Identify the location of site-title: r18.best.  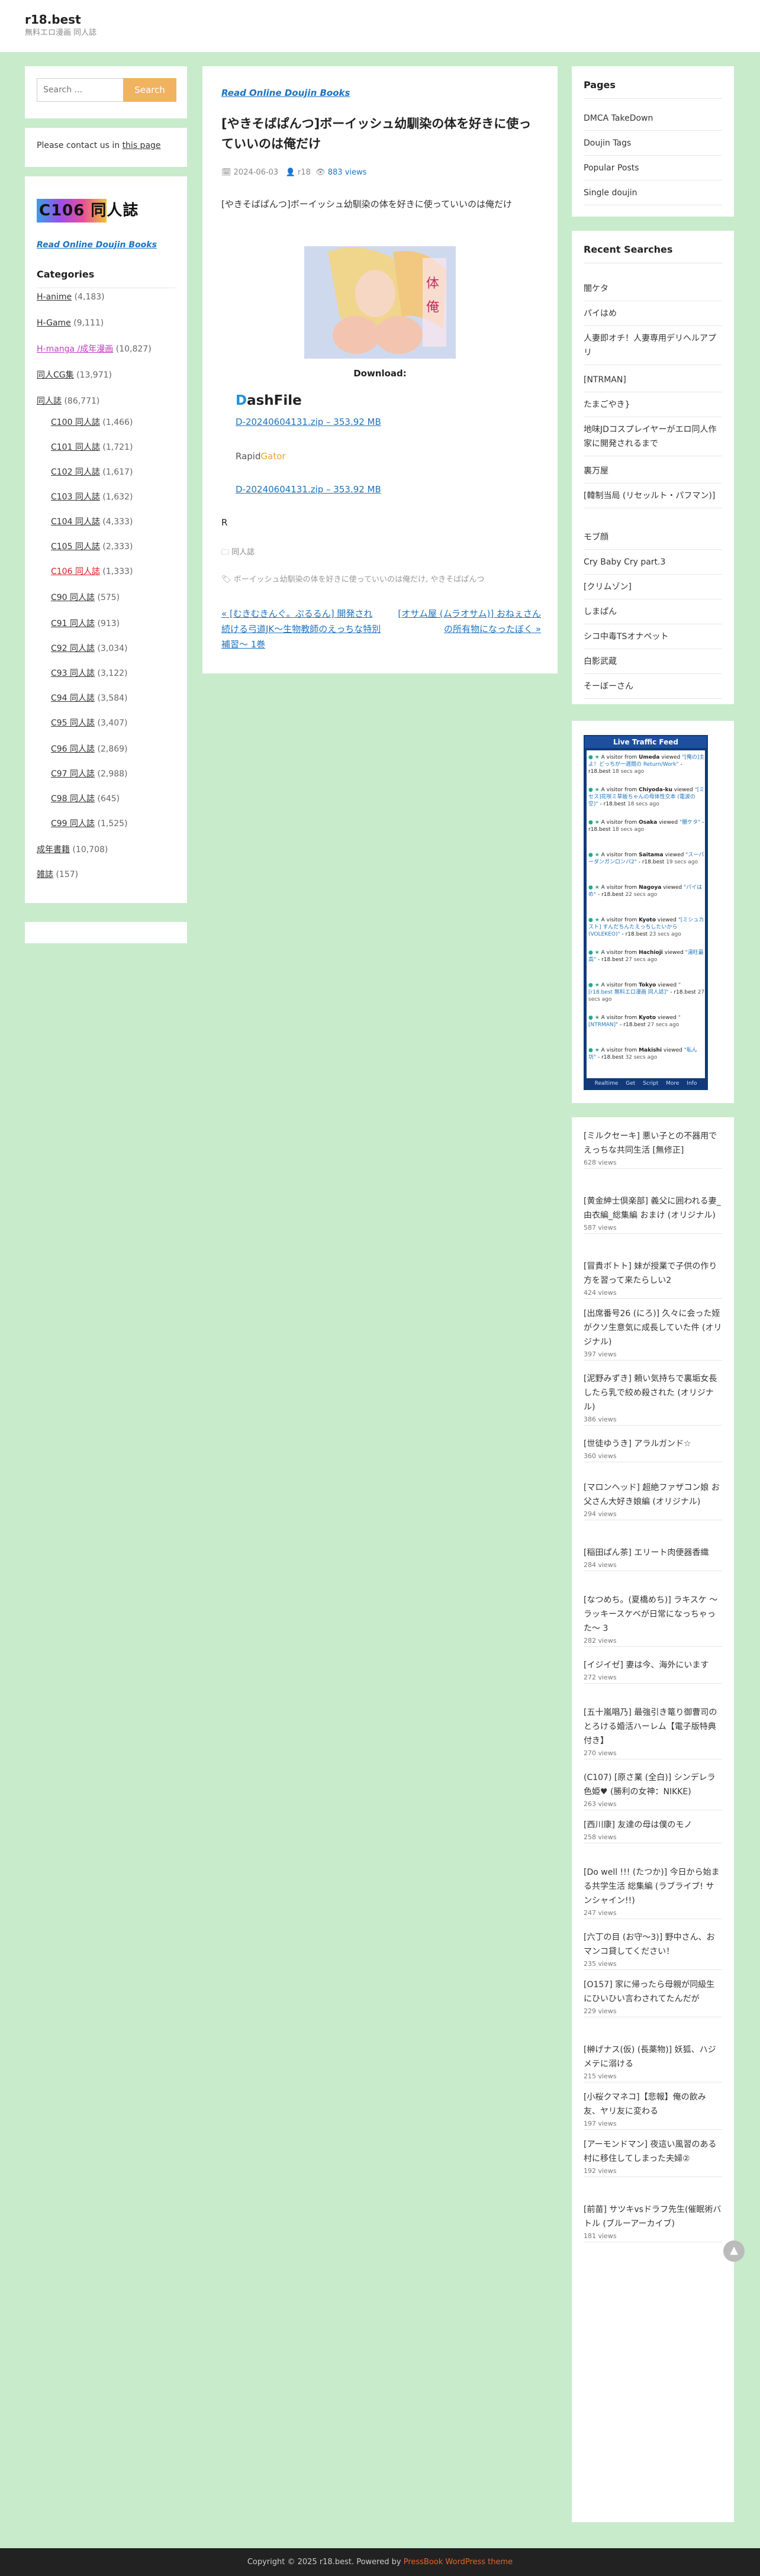
(53, 19).